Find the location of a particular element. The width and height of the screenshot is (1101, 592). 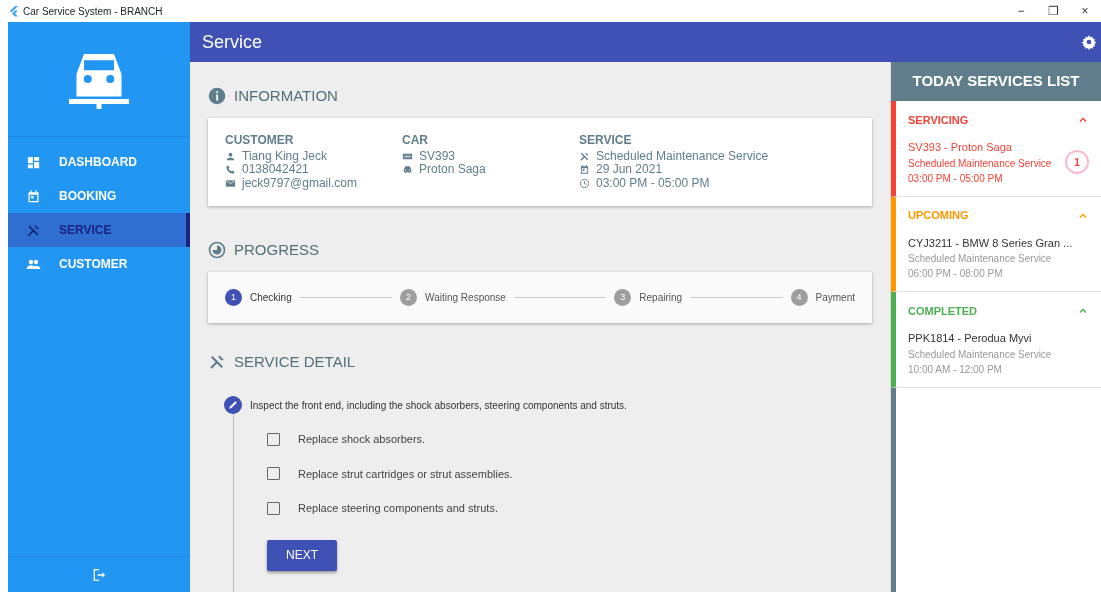

instruction-text: Inspect the front end, including the shock absorbers, steering components and struts. is located at coordinates (438, 405).